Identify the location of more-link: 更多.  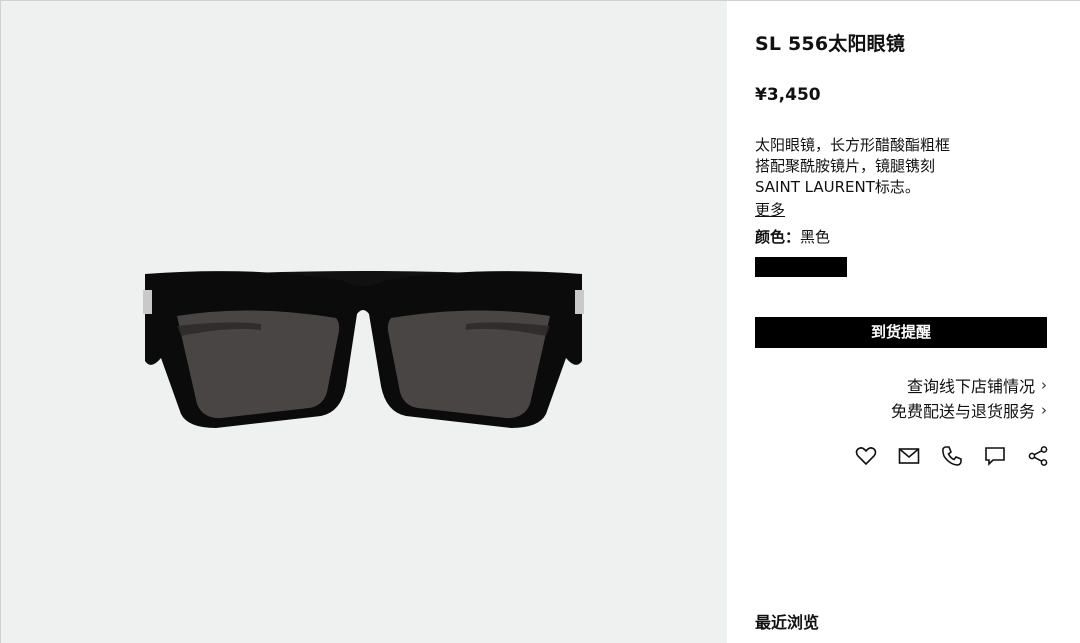
(770, 209).